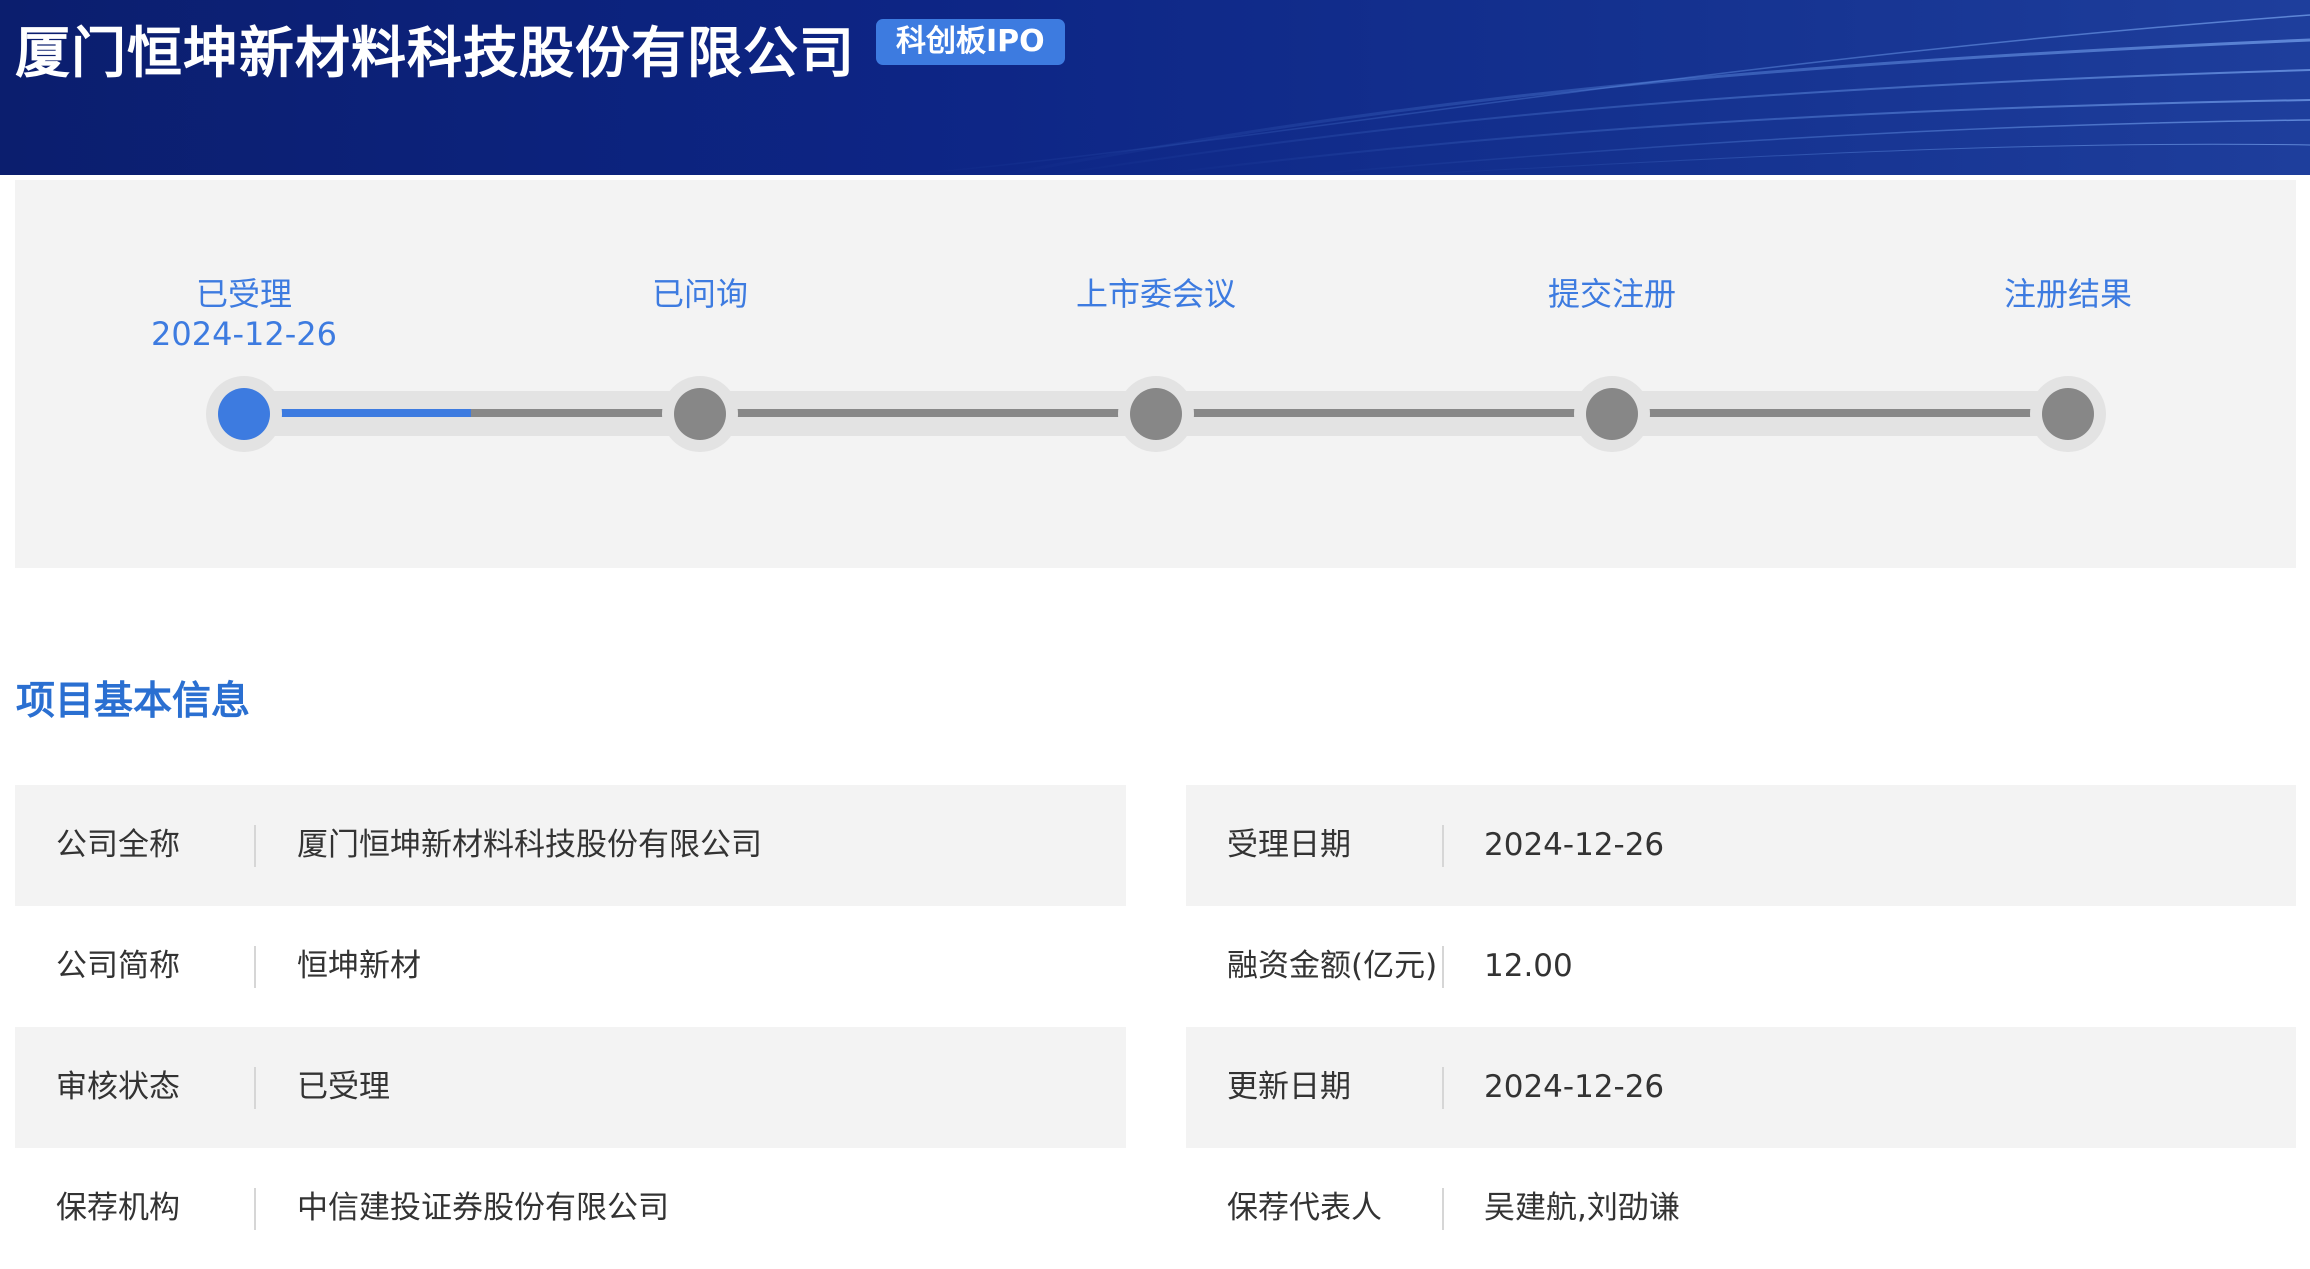  What do you see at coordinates (244, 414) in the screenshot?
I see `step-node-accepted` at bounding box center [244, 414].